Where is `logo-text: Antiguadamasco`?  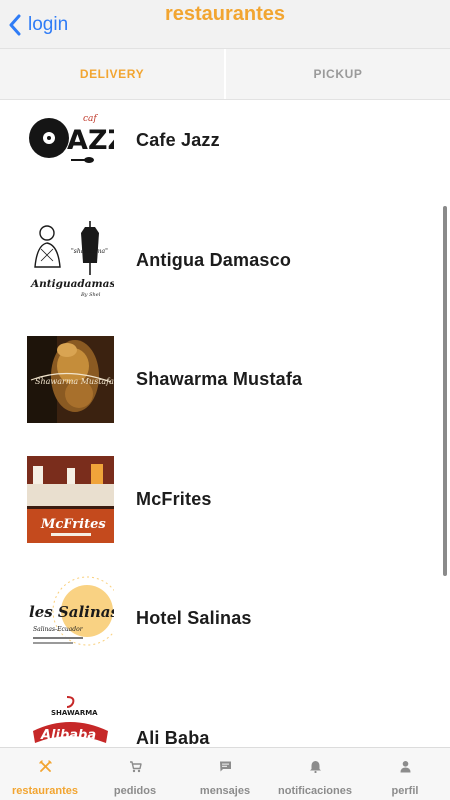
logo-text: Antiguadamasco is located at coordinates (72, 284).